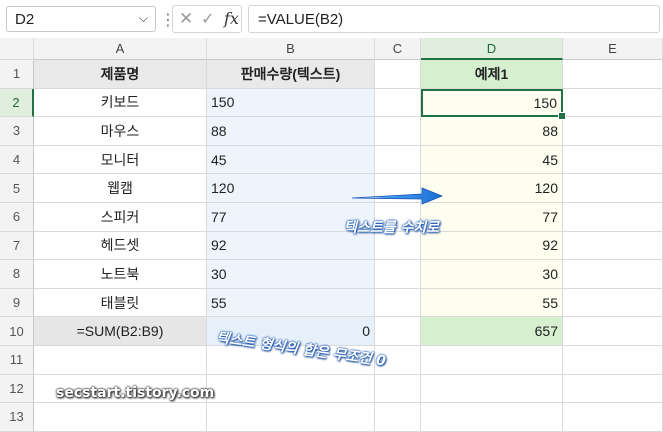 This screenshot has width=663, height=432. Describe the element at coordinates (17, 160) in the screenshot. I see `row-header-4: 4` at that location.